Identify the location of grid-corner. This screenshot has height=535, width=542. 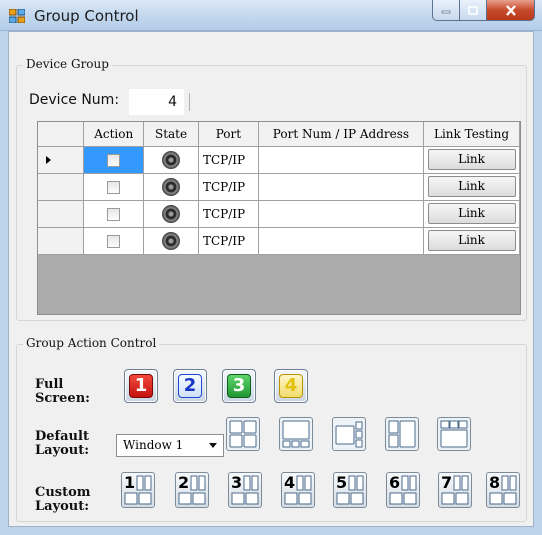
(61, 134).